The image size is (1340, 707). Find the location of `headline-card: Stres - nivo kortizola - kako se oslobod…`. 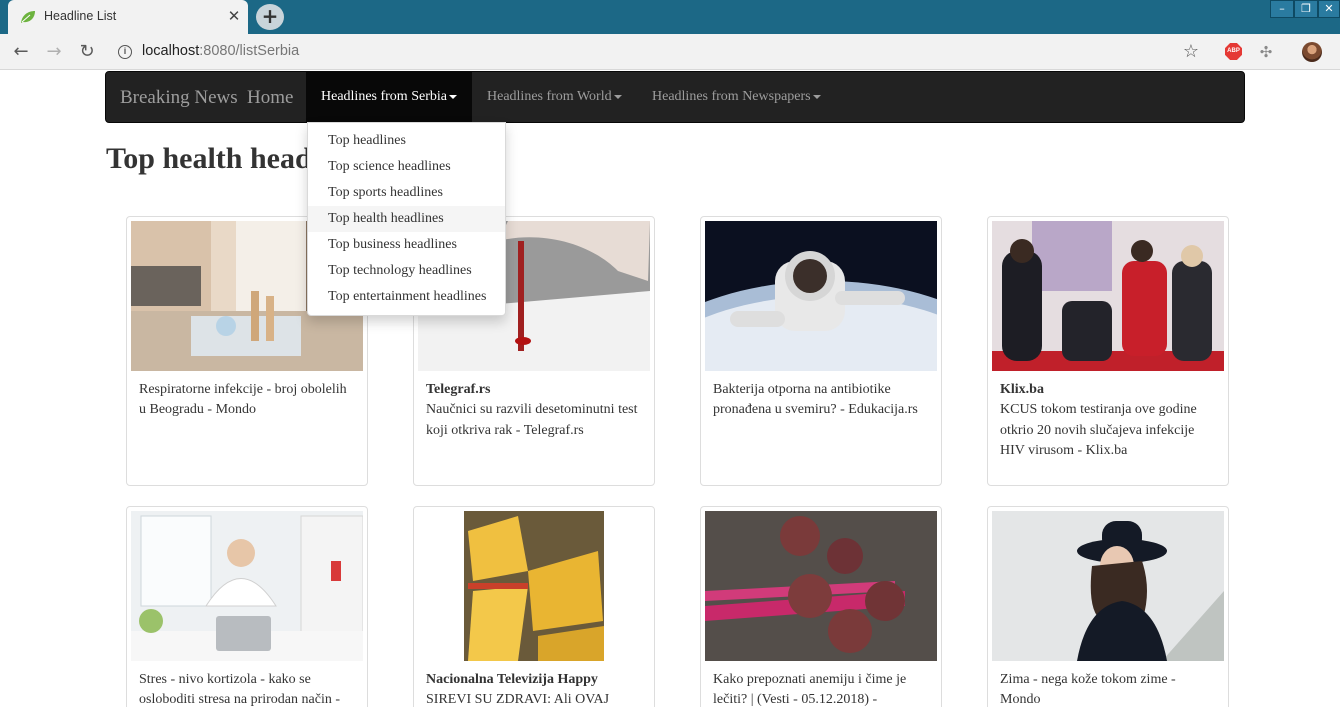

headline-card: Stres - nivo kortizola - kako se oslobod… is located at coordinates (247, 606).